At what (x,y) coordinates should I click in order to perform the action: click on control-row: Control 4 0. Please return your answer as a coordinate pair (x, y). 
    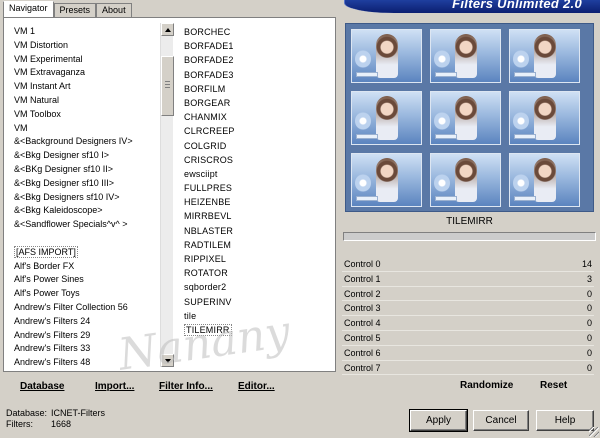
    Looking at the image, I should click on (468, 323).